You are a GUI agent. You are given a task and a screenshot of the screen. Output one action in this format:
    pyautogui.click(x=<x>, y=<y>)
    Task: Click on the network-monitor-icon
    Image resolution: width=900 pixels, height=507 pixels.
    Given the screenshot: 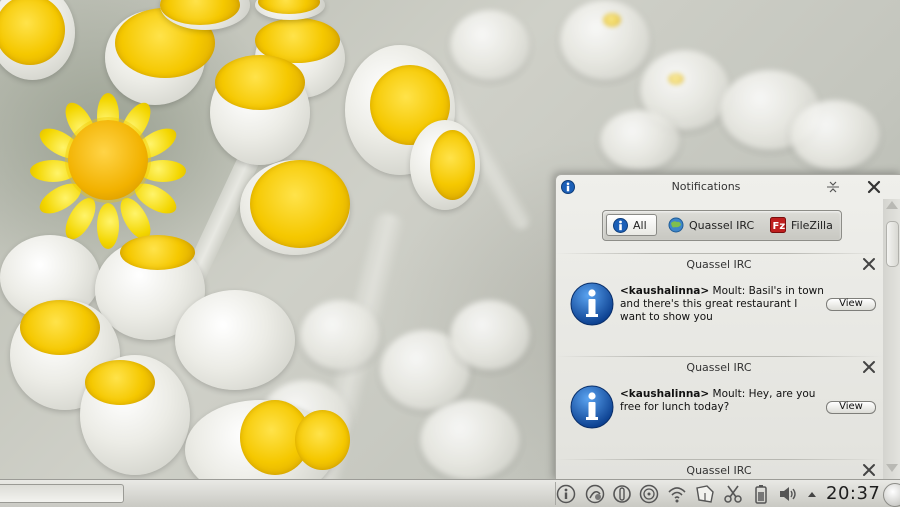 What is the action you would take?
    pyautogui.click(x=595, y=494)
    